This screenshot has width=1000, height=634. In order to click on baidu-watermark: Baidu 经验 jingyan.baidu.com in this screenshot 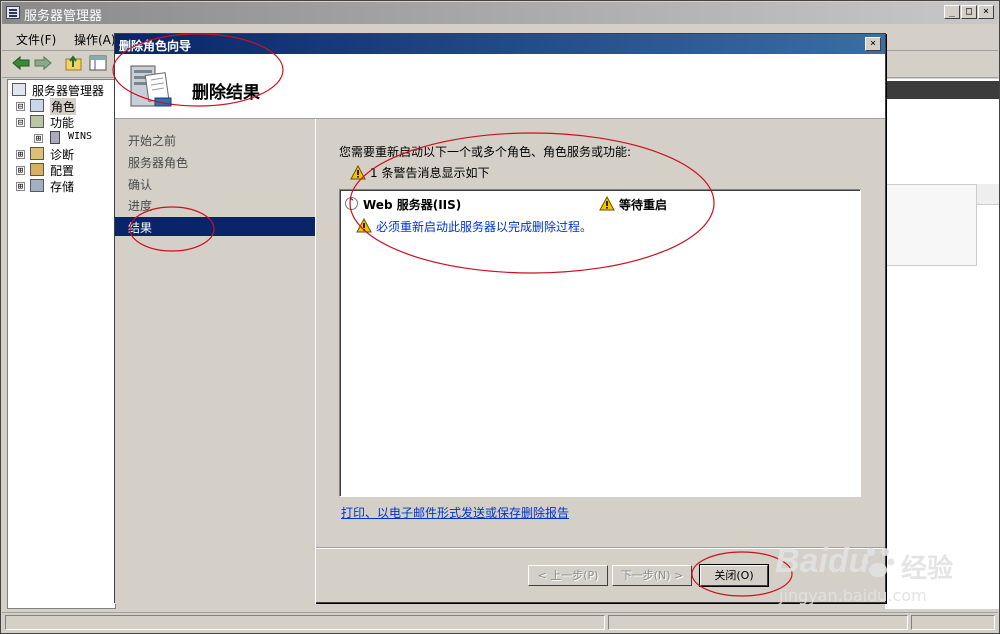, I will do `click(875, 573)`.